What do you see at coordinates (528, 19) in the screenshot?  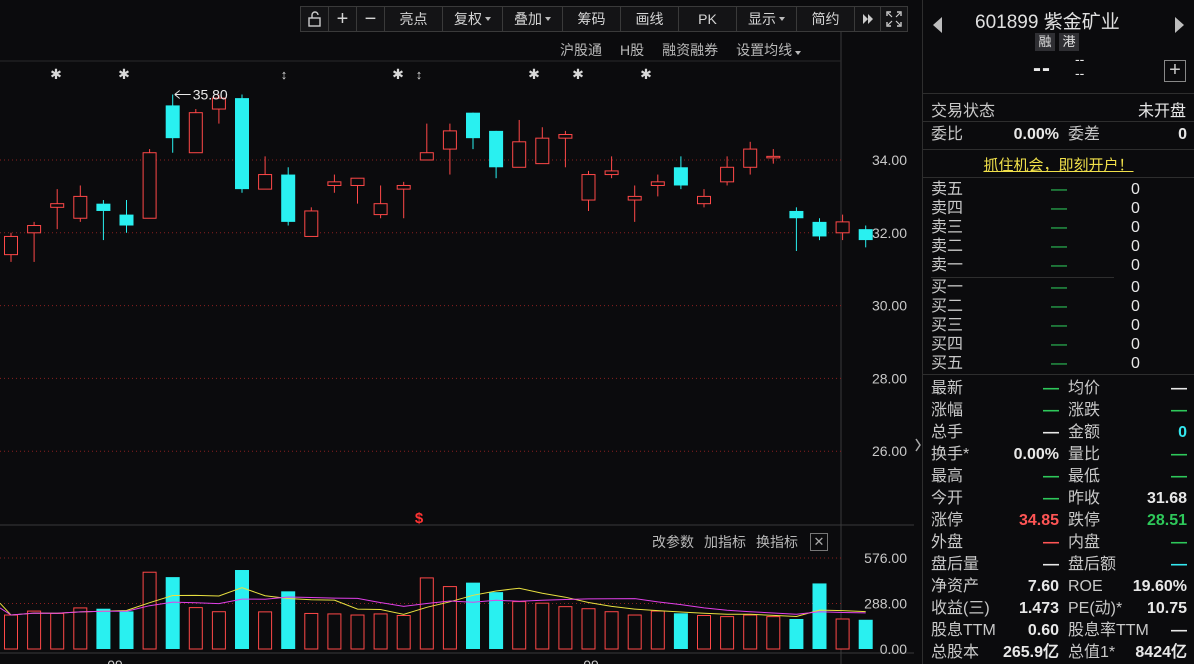 I see `overlay-label: 叠加` at bounding box center [528, 19].